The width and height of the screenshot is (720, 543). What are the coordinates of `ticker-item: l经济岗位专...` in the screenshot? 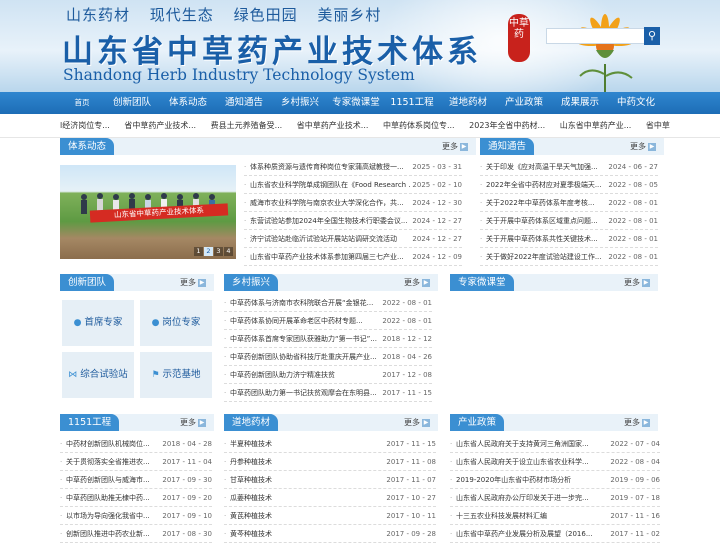 It's located at (85, 125).